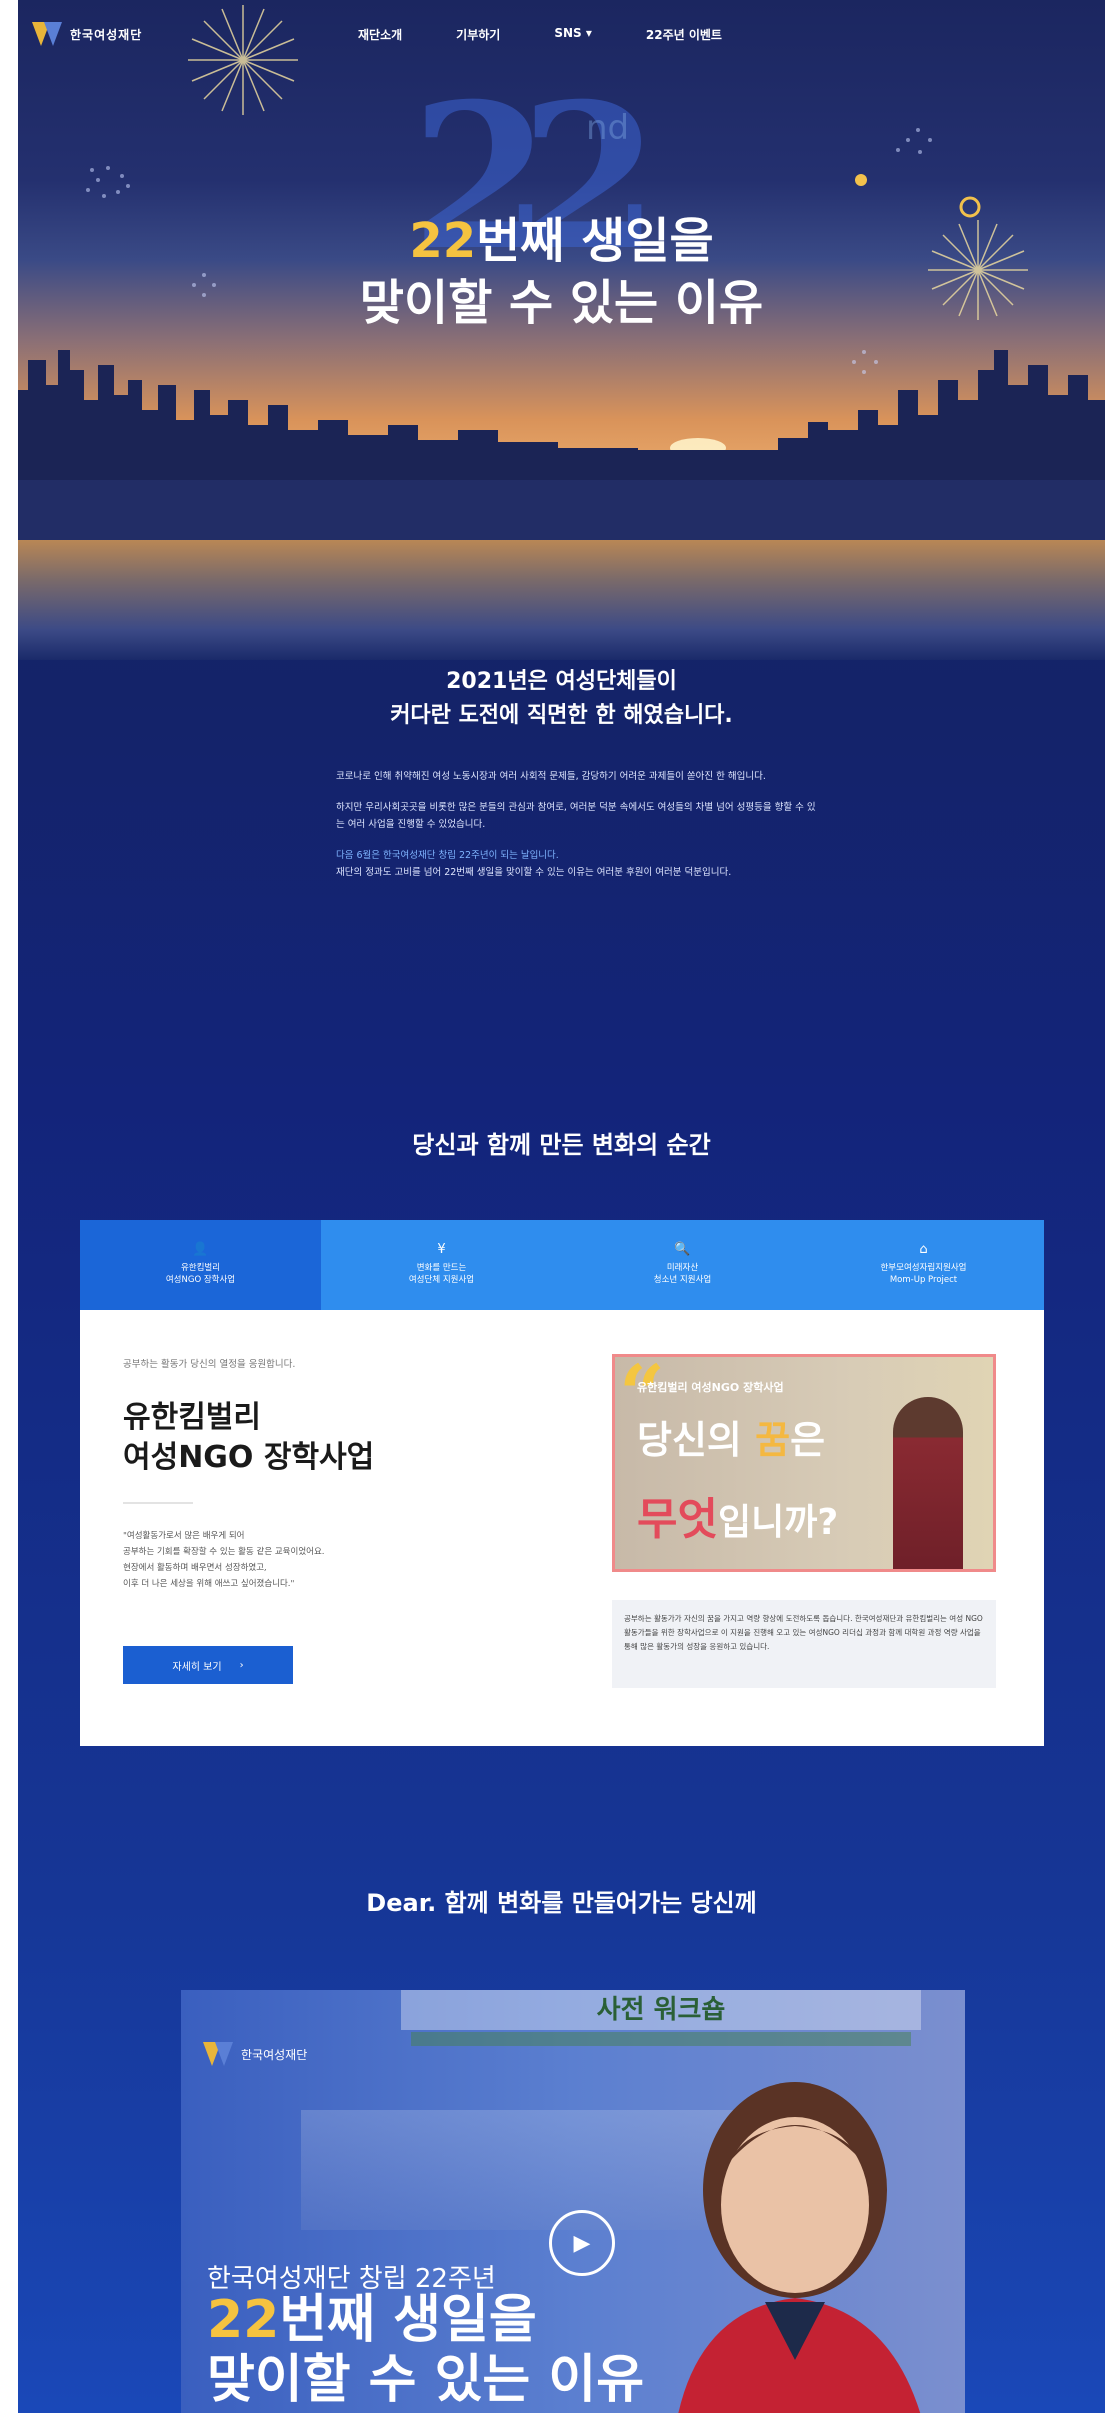  Describe the element at coordinates (682, 1280) in the screenshot. I see `tab-label-line2: 청소년 지원사업` at that location.